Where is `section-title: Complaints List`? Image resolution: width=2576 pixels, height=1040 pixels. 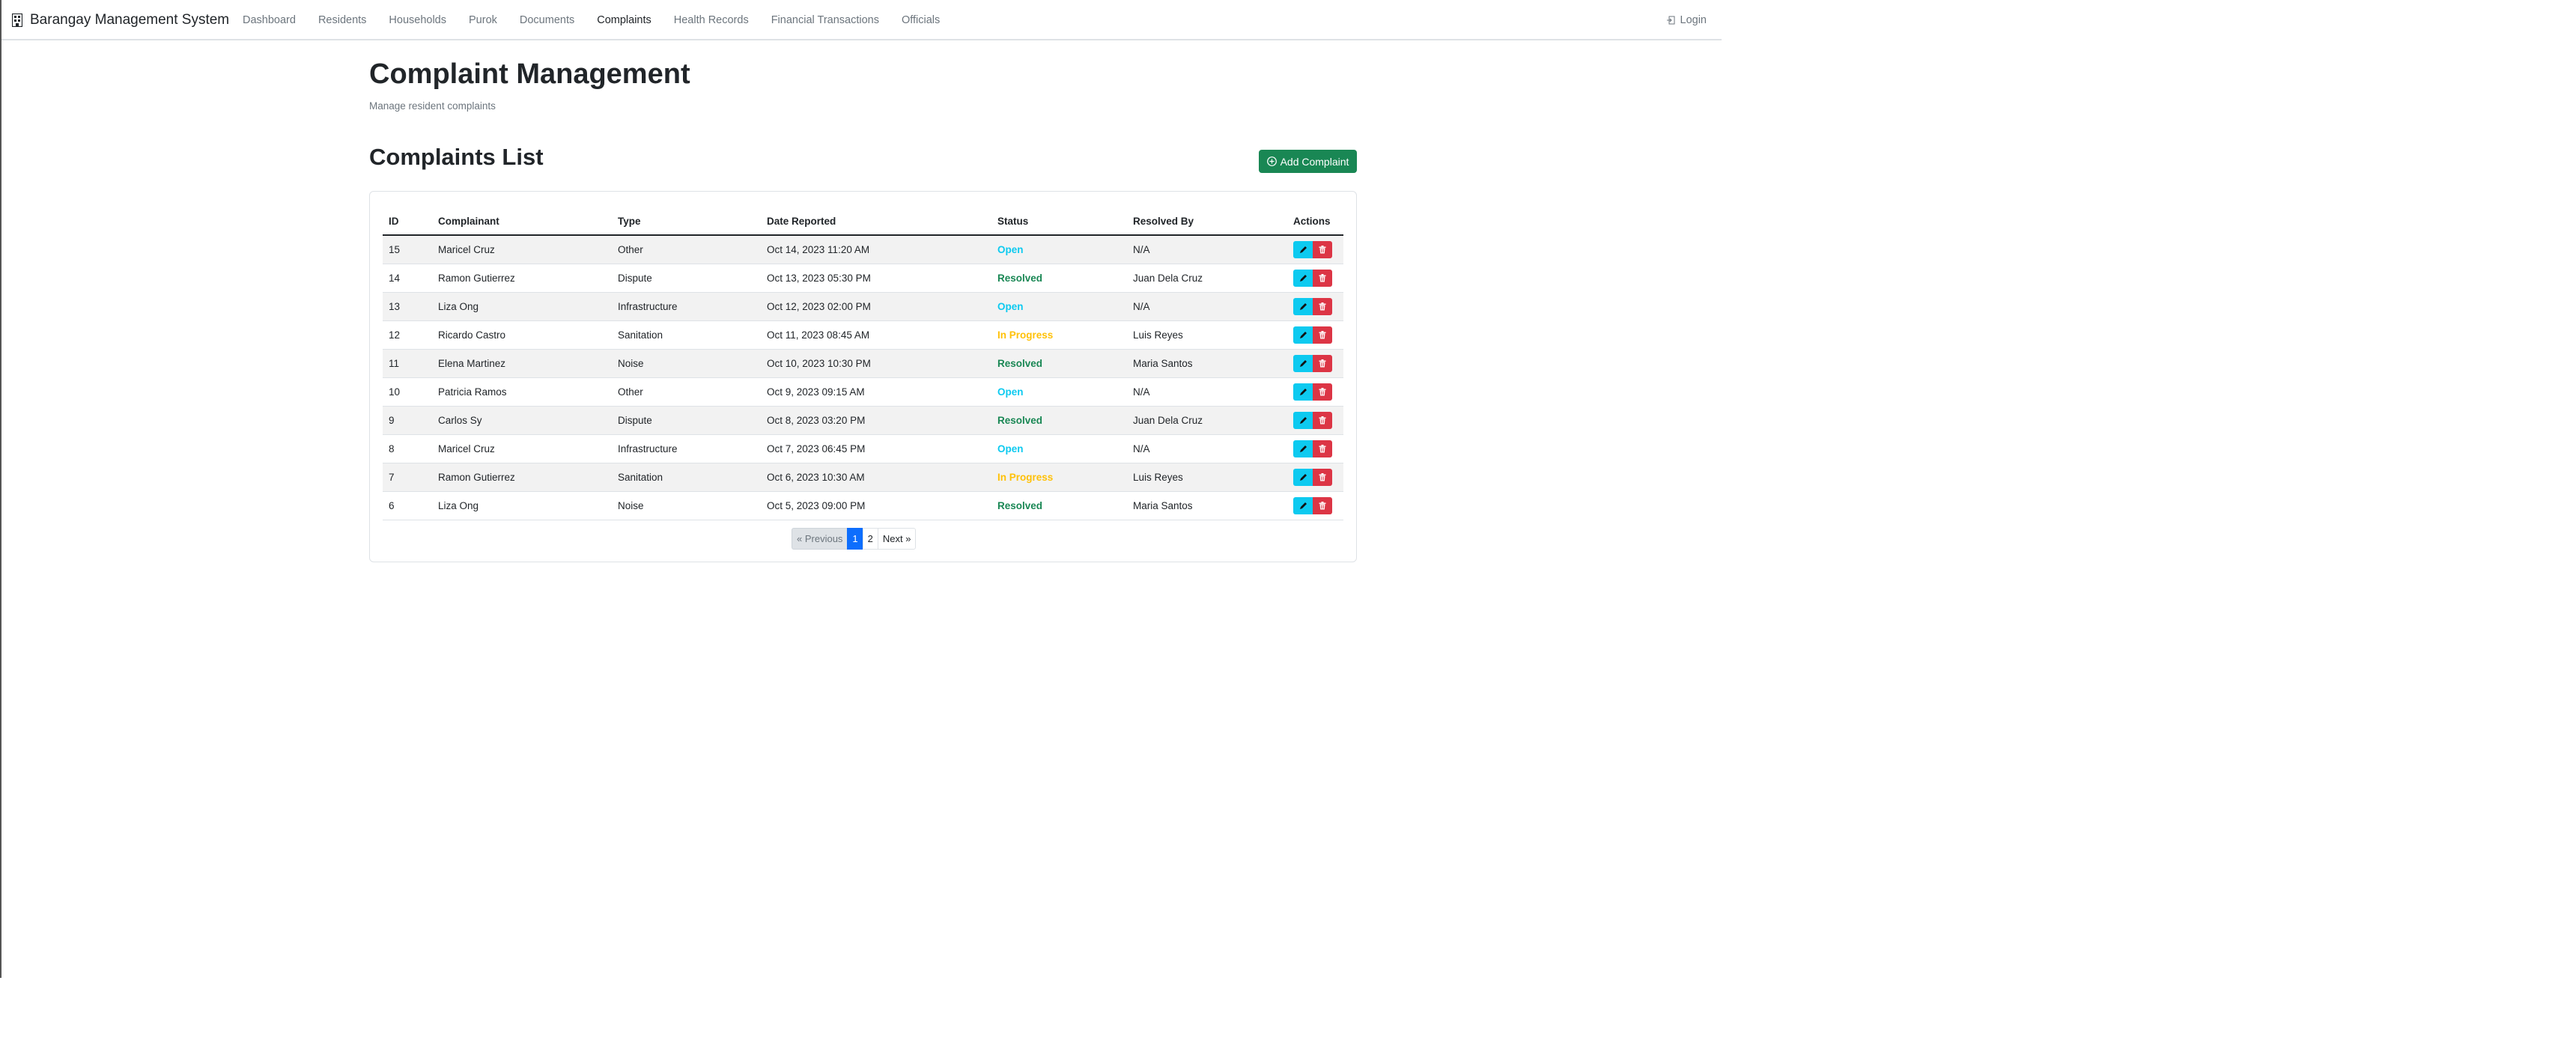 section-title: Complaints List is located at coordinates (456, 157).